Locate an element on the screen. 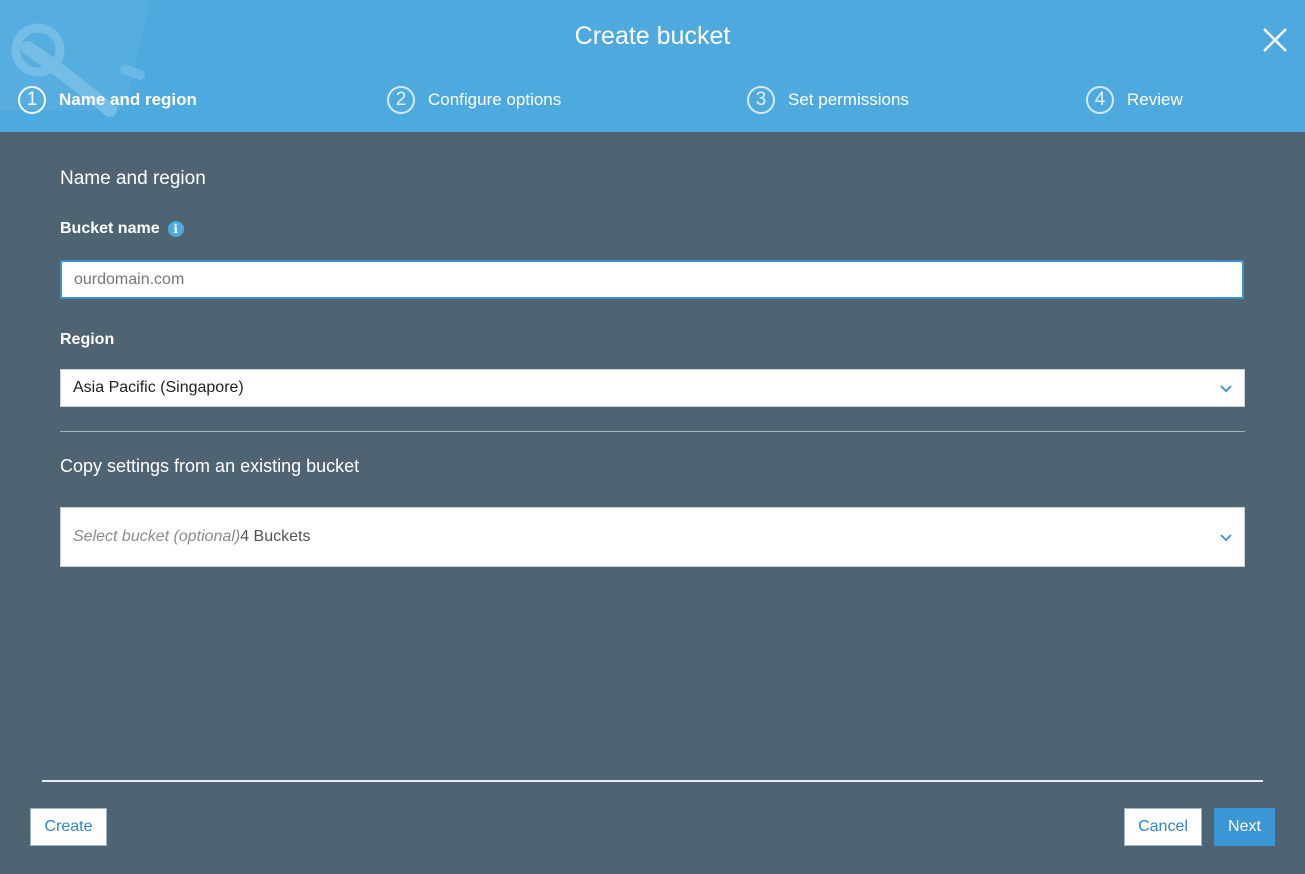 This screenshot has width=1305, height=874. region-label: Region is located at coordinates (87, 339).